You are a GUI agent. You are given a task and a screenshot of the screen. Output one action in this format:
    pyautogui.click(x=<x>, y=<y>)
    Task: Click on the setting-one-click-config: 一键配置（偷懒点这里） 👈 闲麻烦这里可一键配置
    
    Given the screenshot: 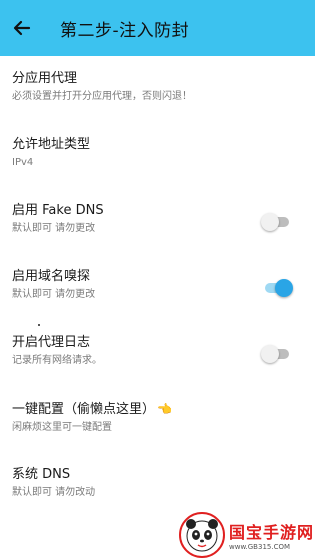 What is the action you would take?
    pyautogui.click(x=157, y=419)
    